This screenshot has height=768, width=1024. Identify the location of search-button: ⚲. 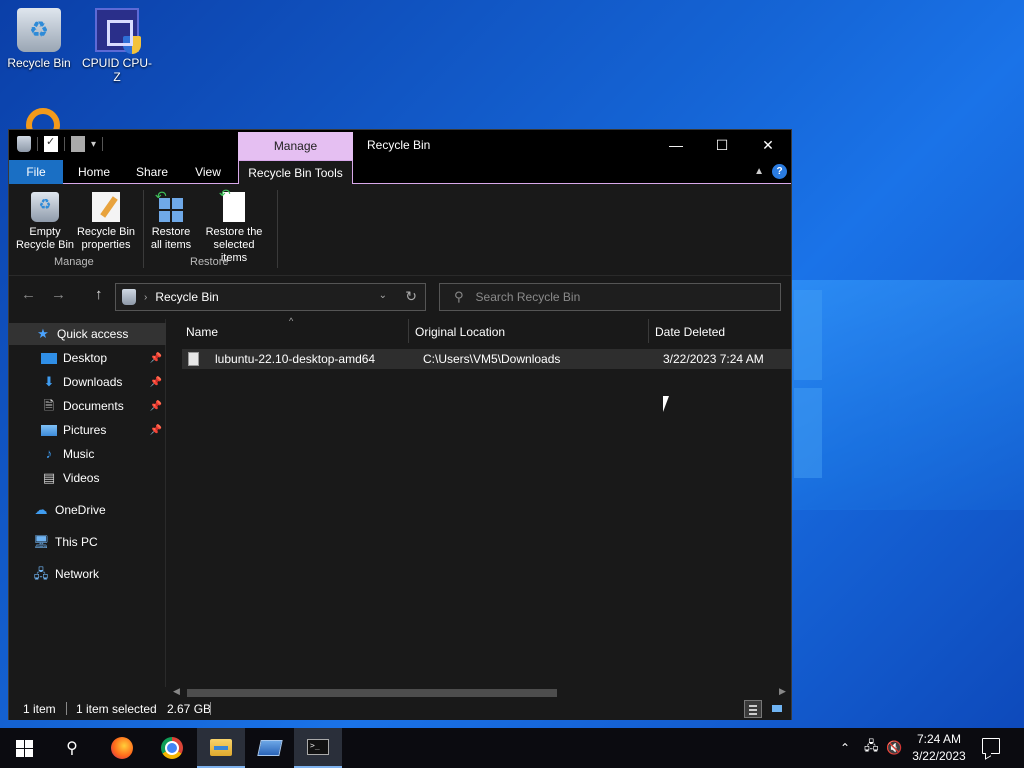
(72, 748).